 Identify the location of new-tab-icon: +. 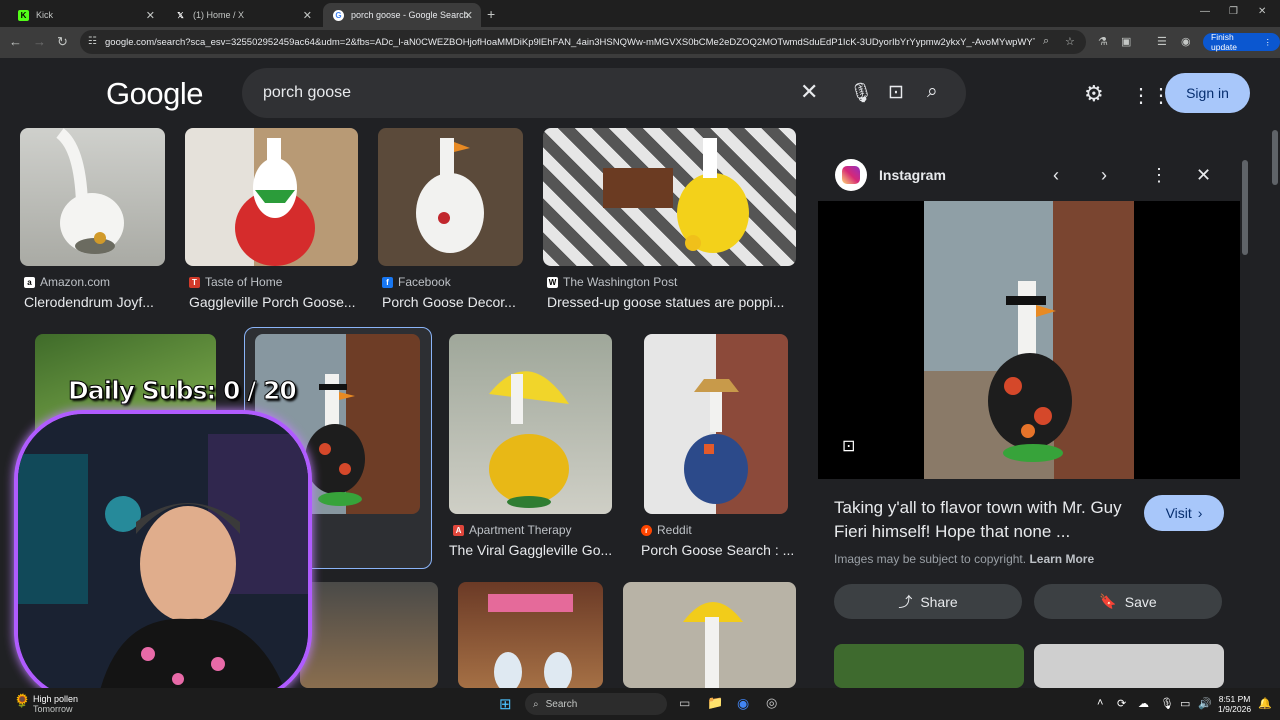
(491, 14).